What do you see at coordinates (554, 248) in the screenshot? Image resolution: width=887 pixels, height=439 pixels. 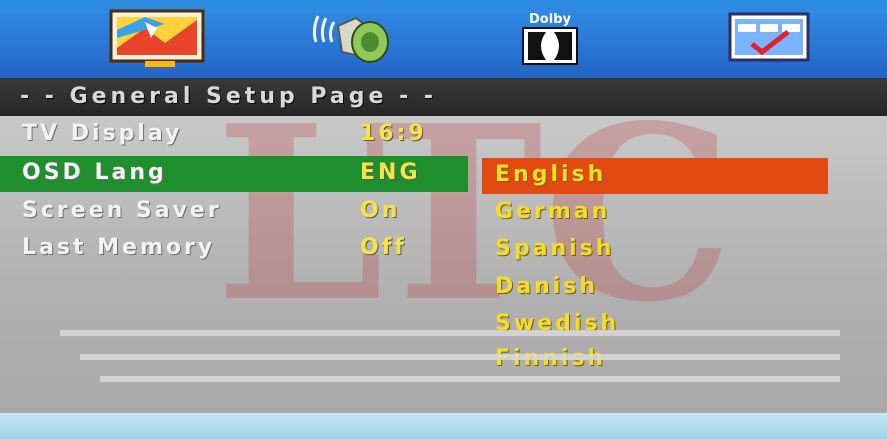 I see `language-option-spanish: Spanish` at bounding box center [554, 248].